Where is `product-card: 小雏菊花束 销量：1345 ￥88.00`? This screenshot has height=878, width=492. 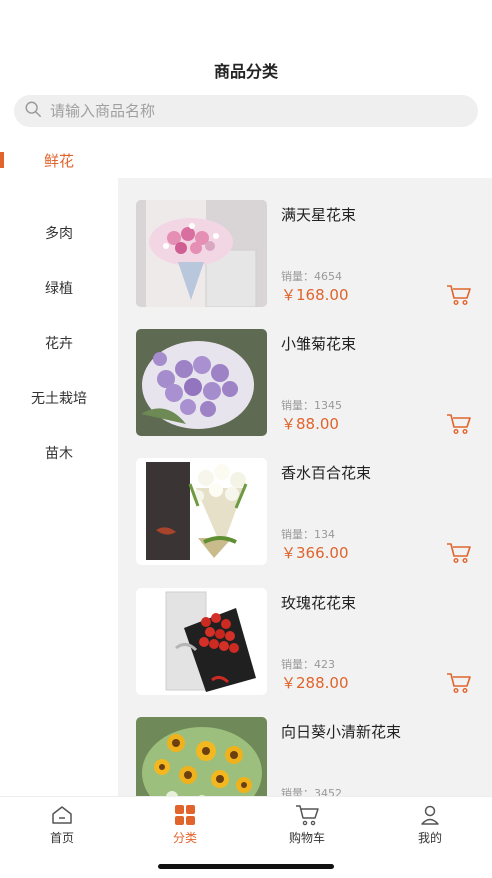 product-card: 小雏菊花束 销量：1345 ￥88.00 is located at coordinates (305, 384).